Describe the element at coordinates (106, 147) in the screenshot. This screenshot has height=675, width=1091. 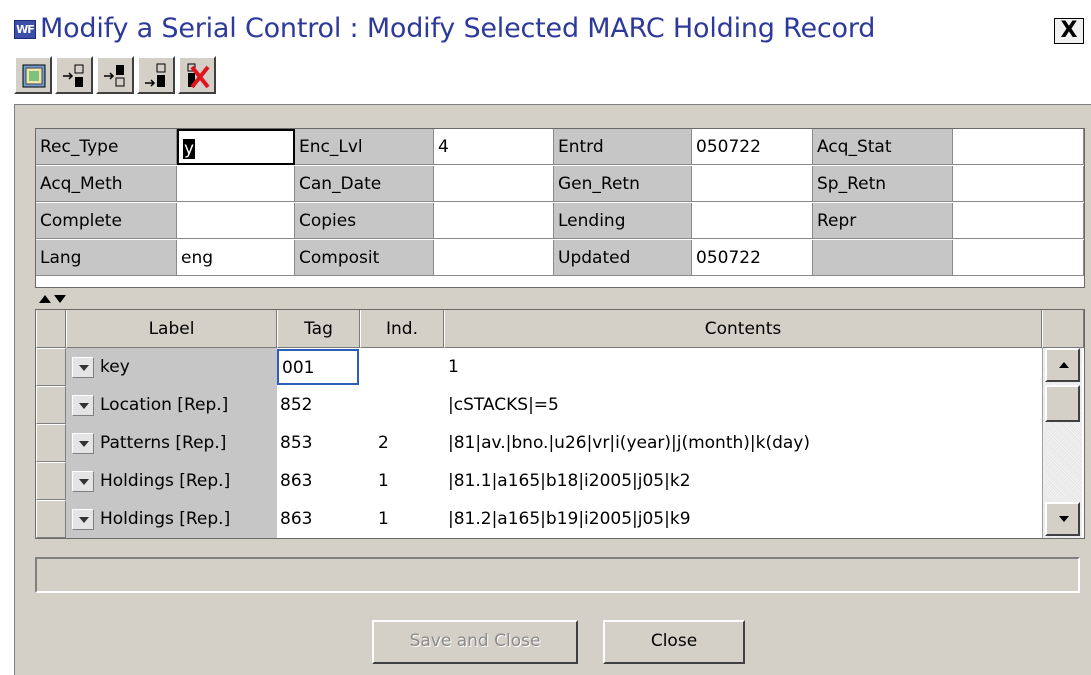
I see `field-label: Rec_Type` at that location.